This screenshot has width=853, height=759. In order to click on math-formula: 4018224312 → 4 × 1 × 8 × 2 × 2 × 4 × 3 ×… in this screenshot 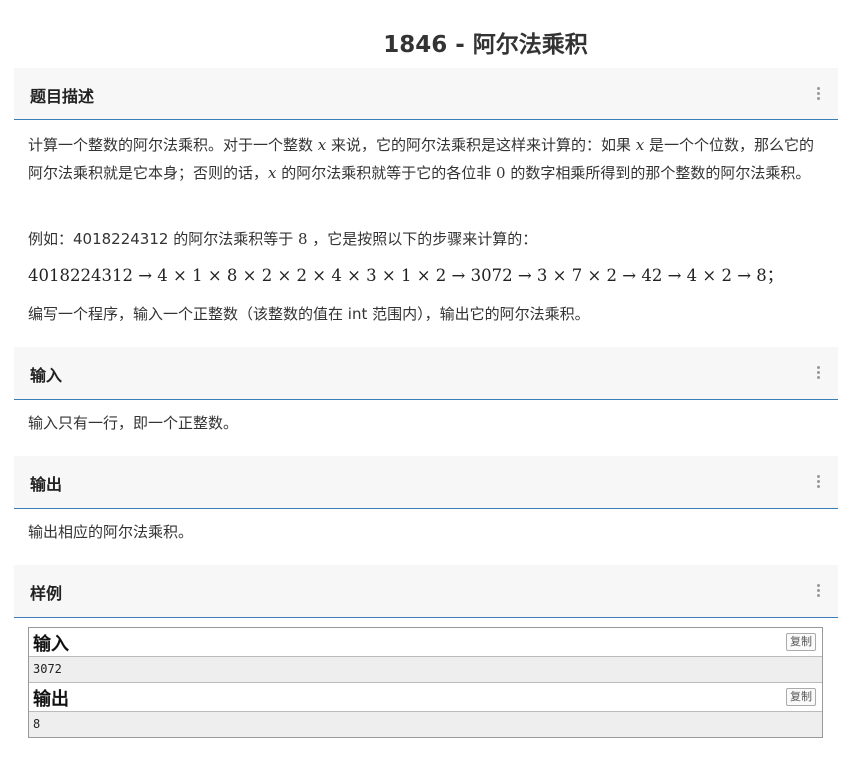, I will do `click(406, 275)`.